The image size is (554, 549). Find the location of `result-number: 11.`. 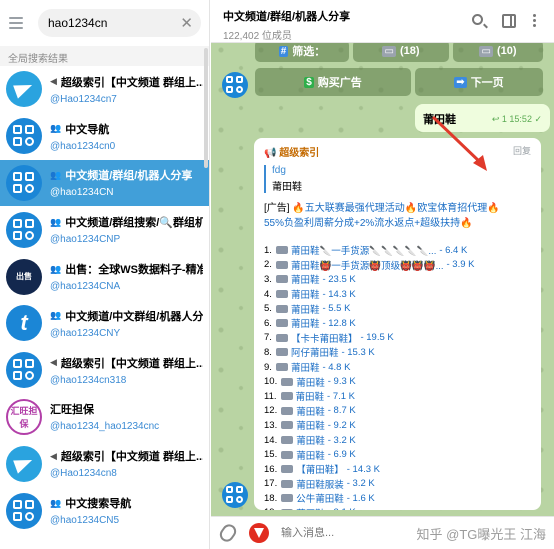

result-number: 11. is located at coordinates (270, 396).